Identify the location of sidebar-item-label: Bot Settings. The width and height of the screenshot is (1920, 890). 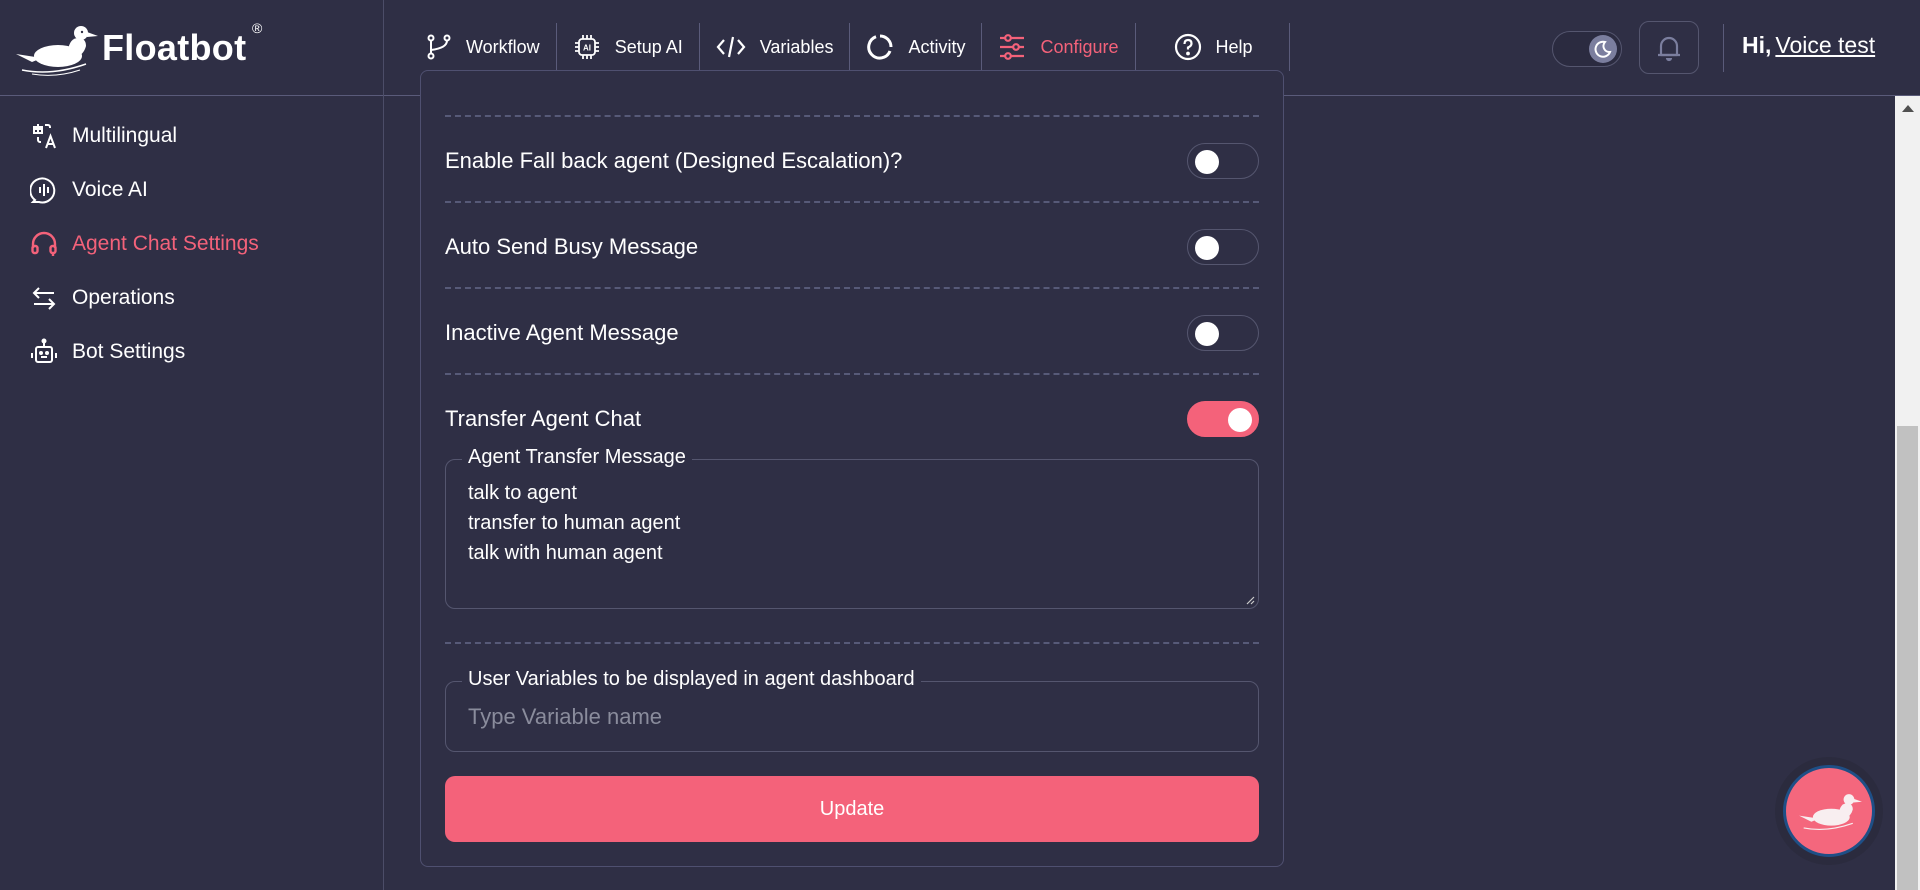
(129, 351).